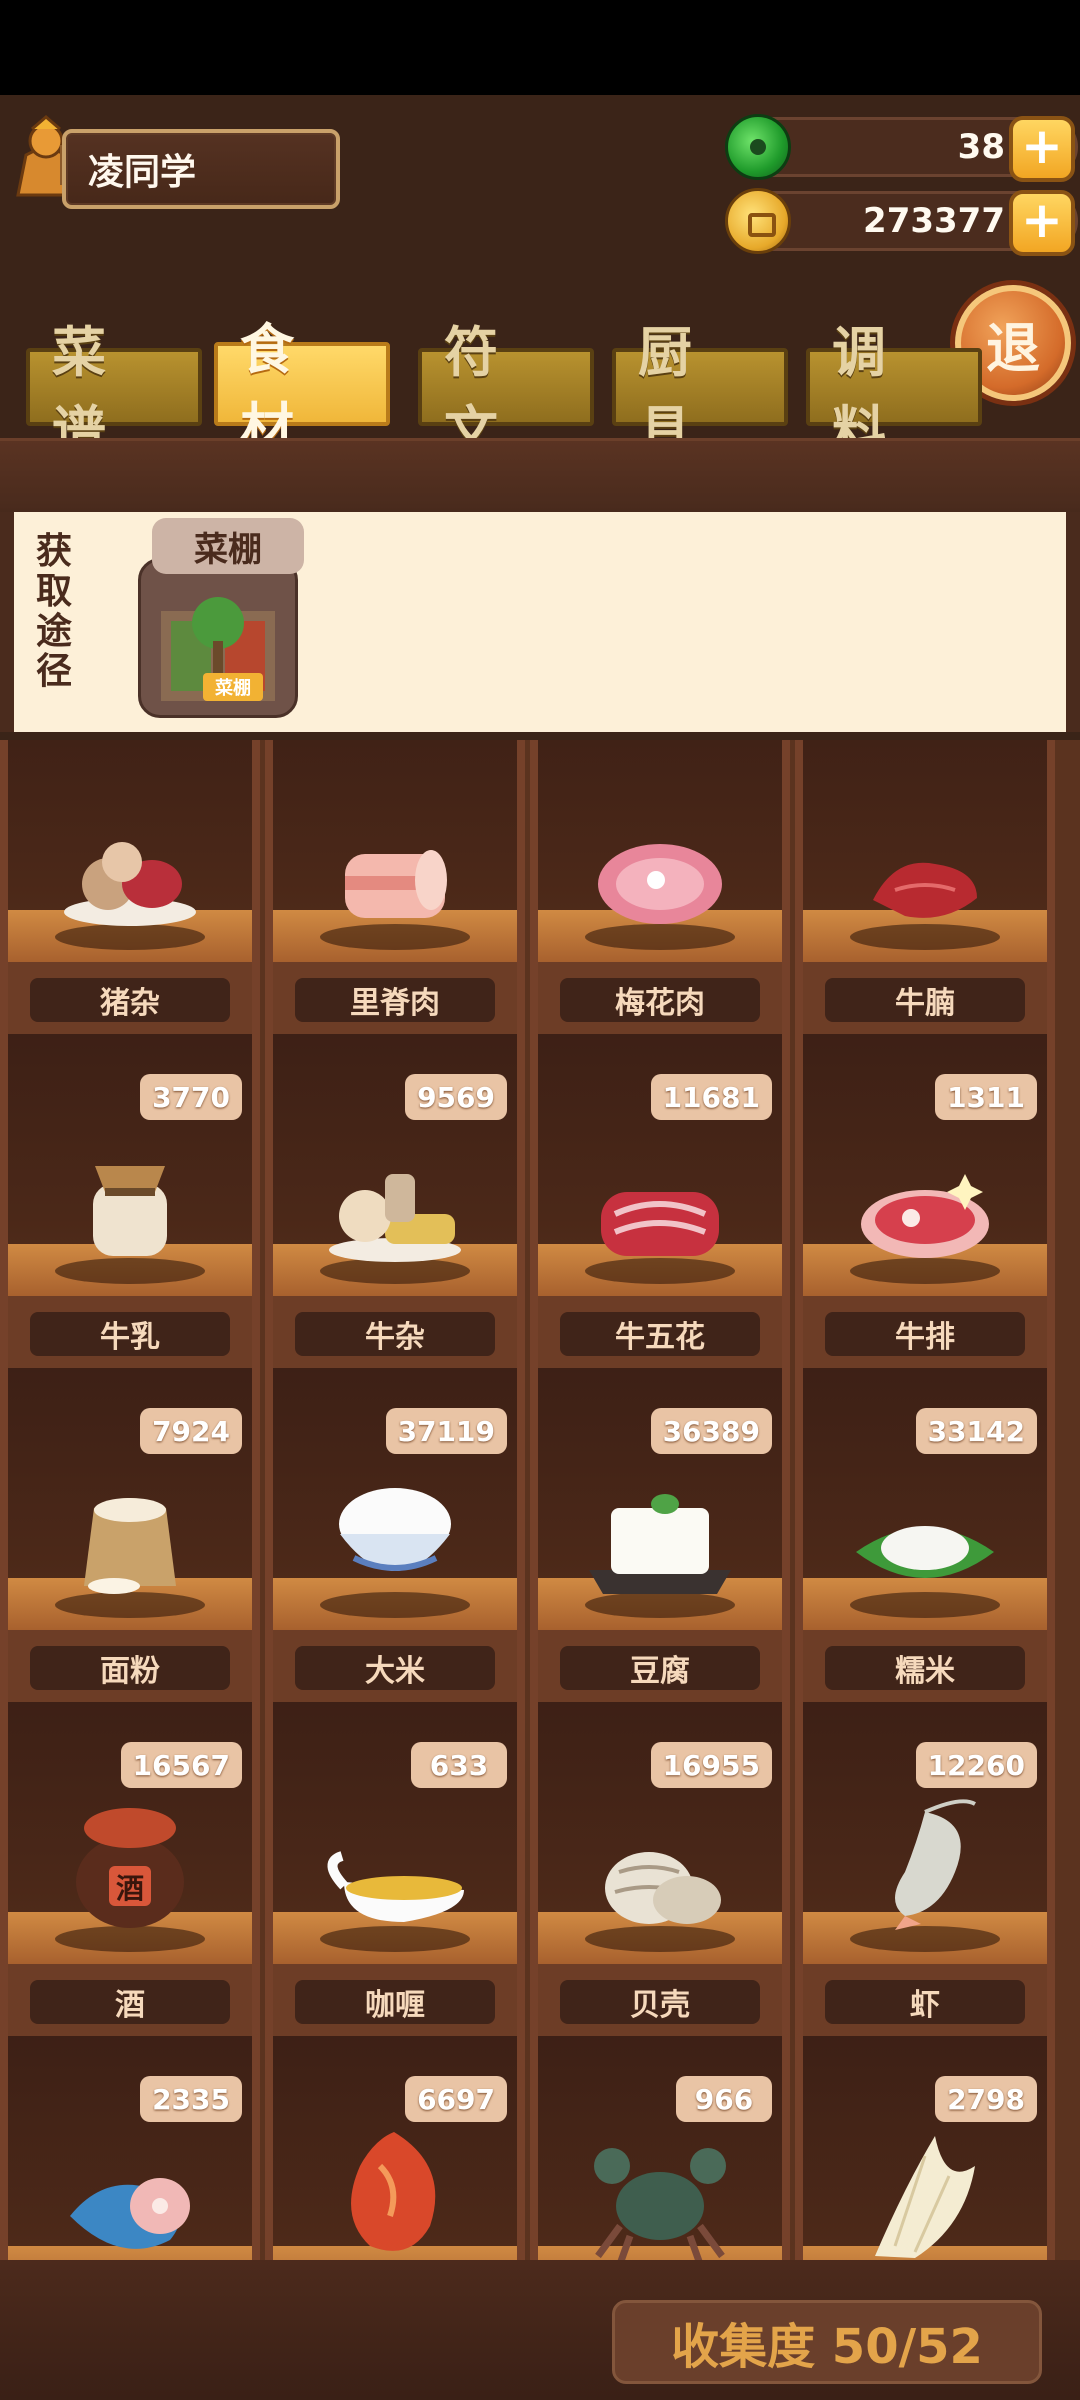  I want to click on beef-offal-icon, so click(395, 1211).